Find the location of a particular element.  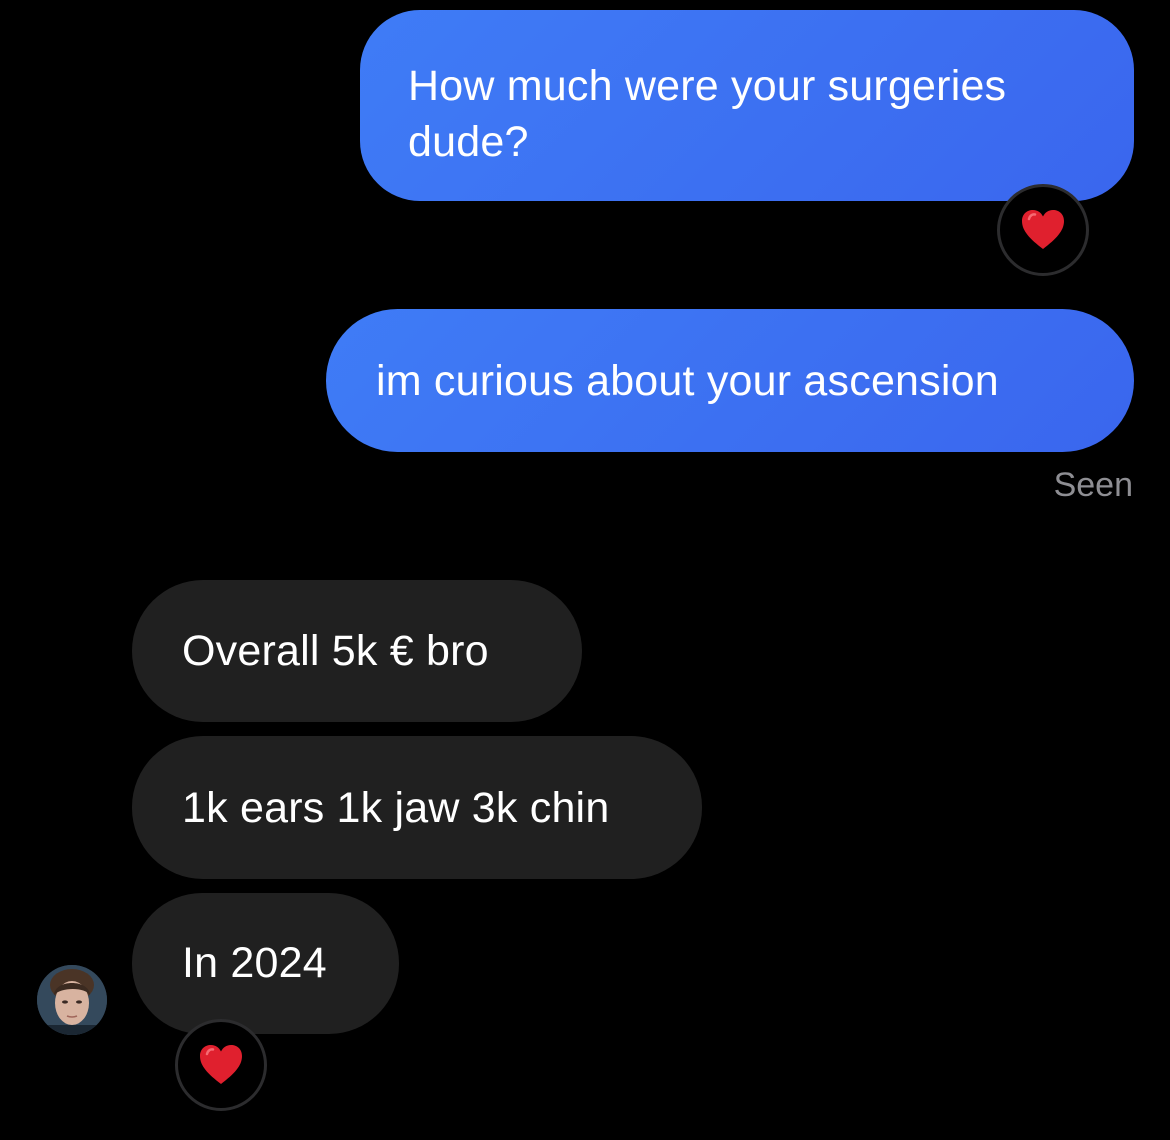

avatar-photo is located at coordinates (72, 1000).